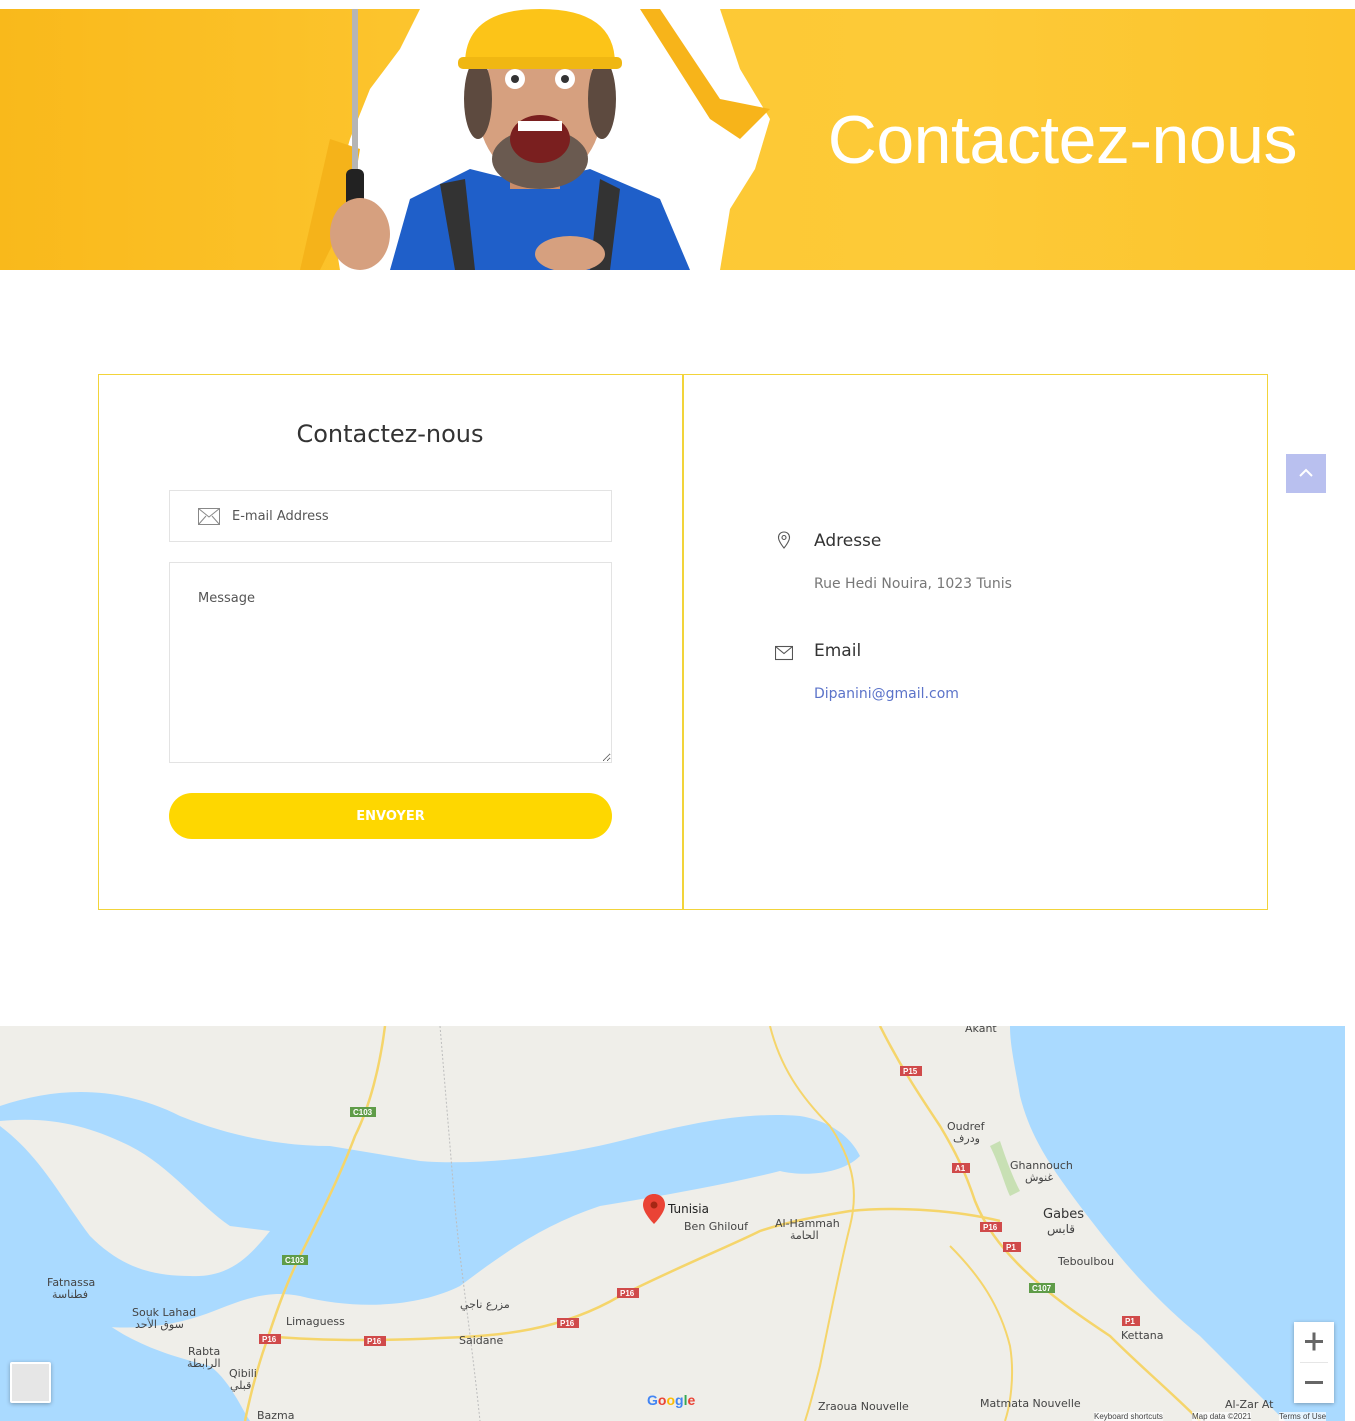 This screenshot has height=1421, width=1355. What do you see at coordinates (688, 1209) in the screenshot?
I see `map-marker-label: Tunisia` at bounding box center [688, 1209].